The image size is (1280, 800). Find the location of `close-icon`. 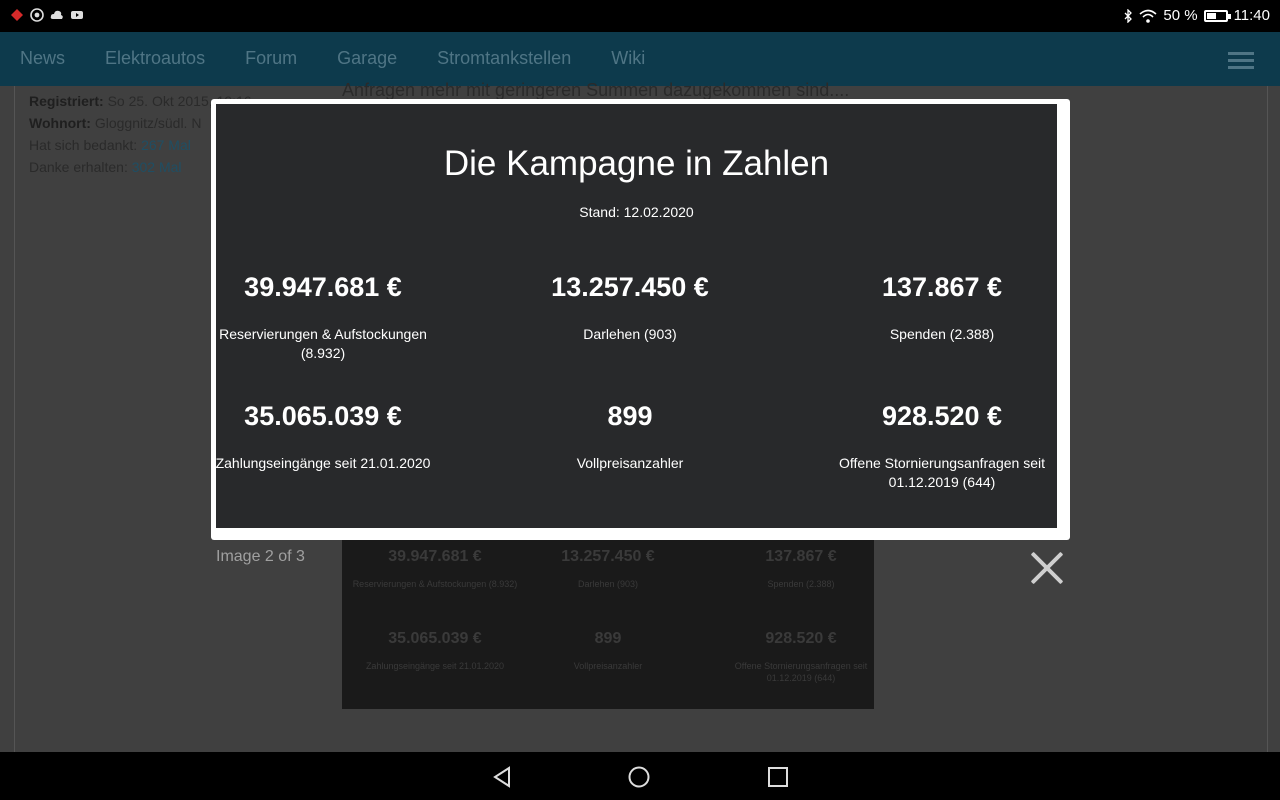

close-icon is located at coordinates (1047, 568).